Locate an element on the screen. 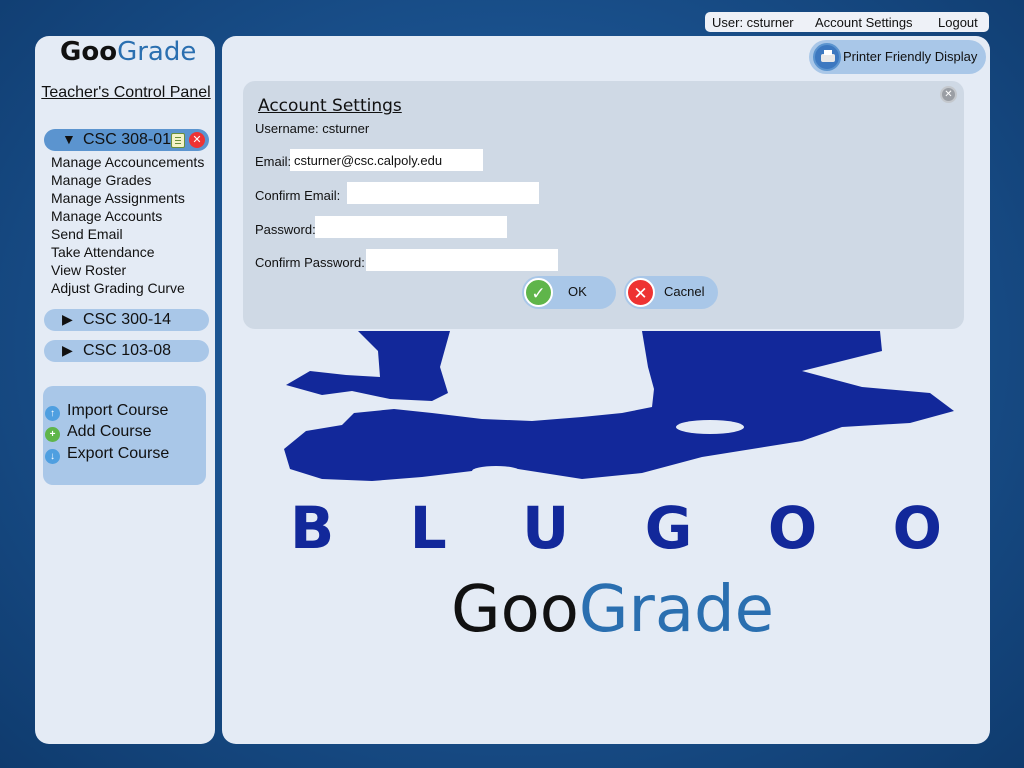  close-icon: ✕ is located at coordinates (948, 94).